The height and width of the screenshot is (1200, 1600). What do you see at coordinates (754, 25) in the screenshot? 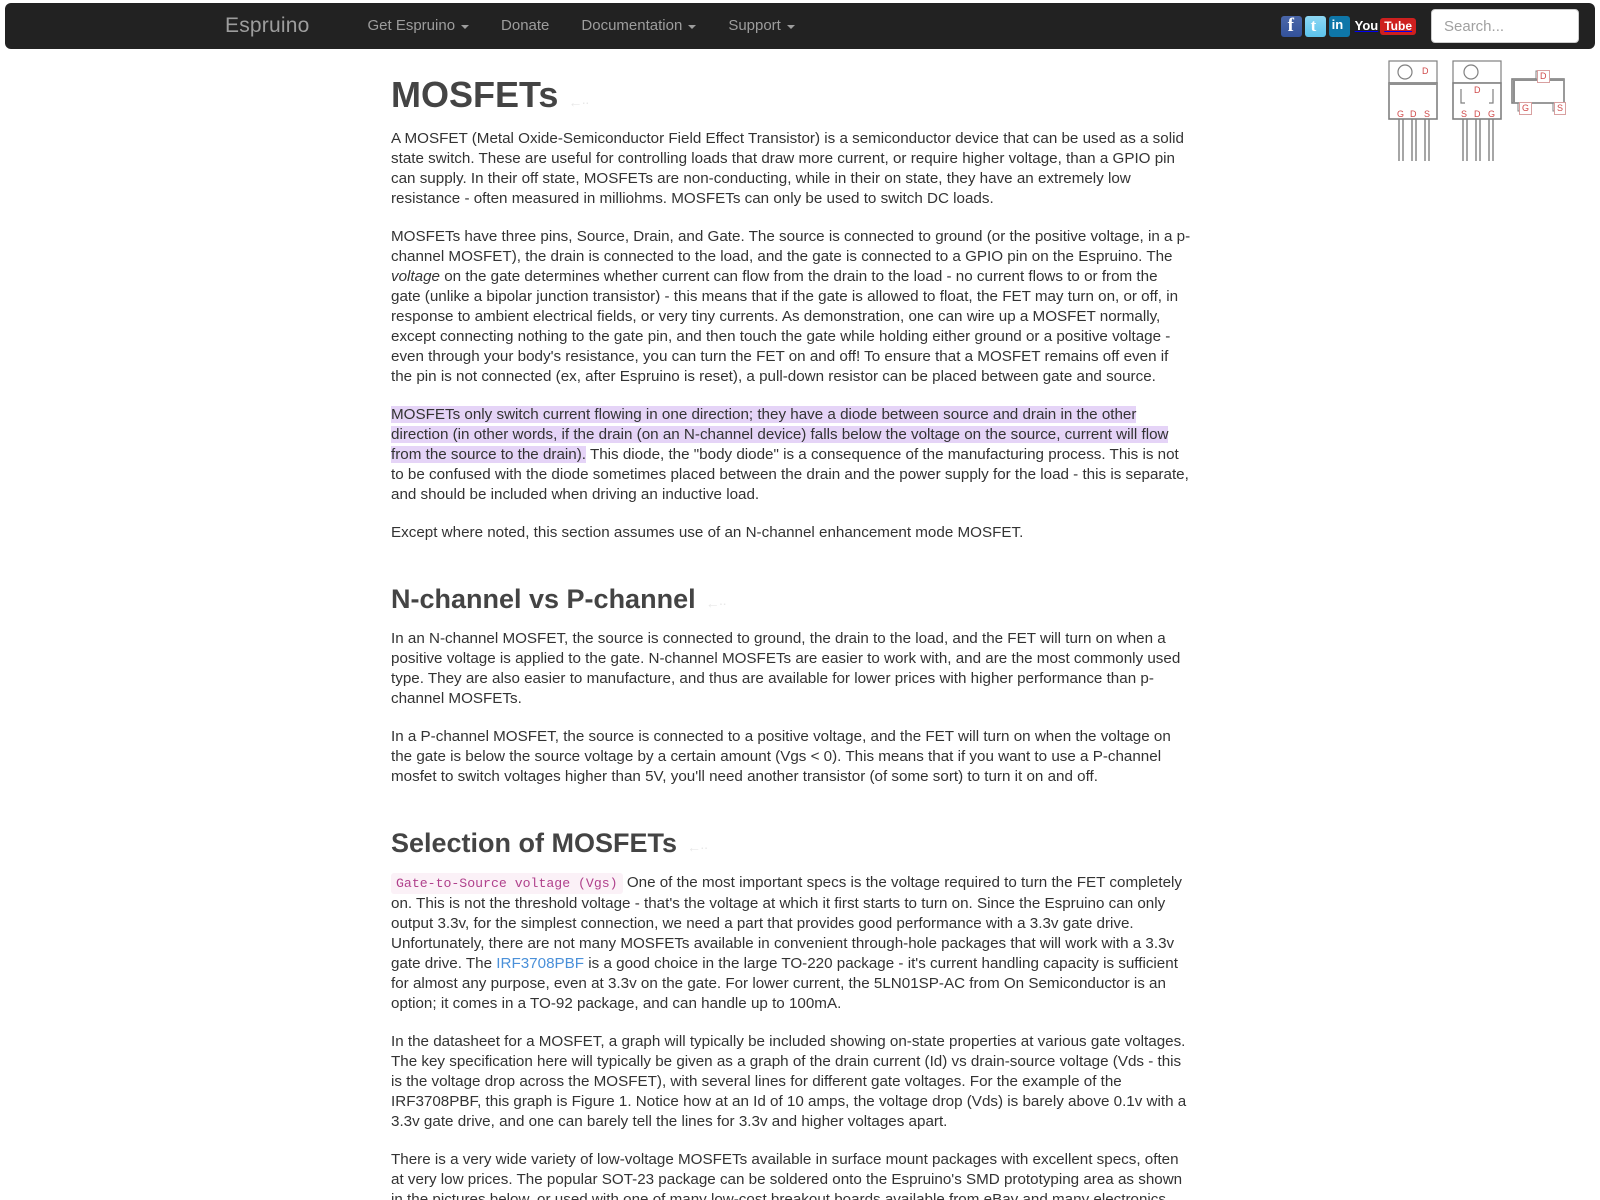
I see `nav-item-label: Support` at bounding box center [754, 25].